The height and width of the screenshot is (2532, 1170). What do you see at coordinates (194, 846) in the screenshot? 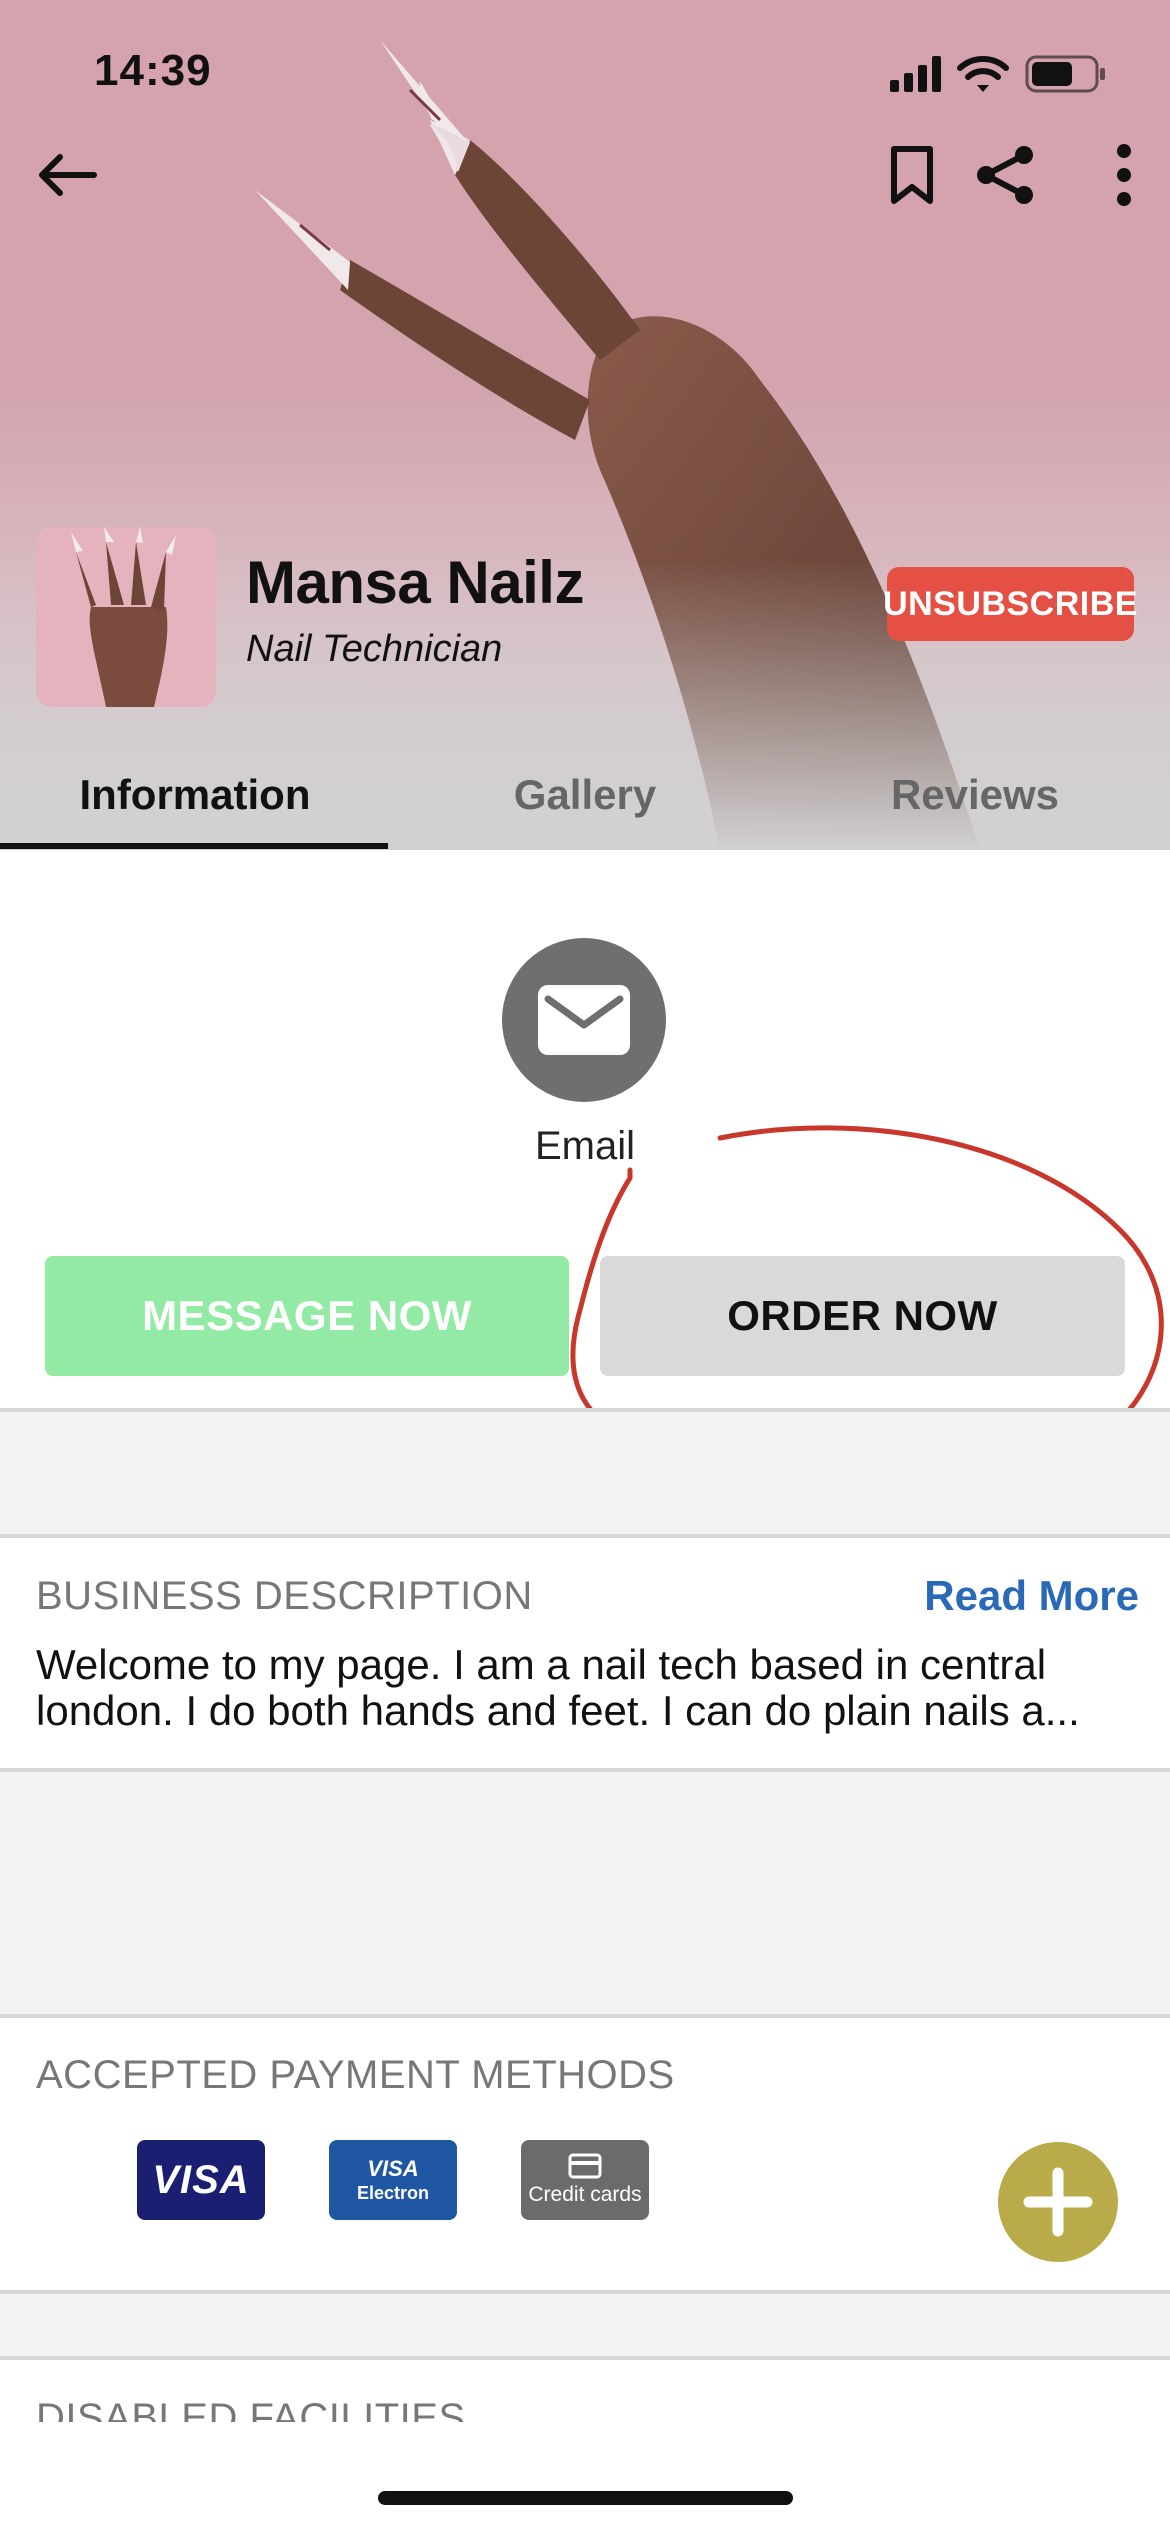
I see `active-tab-indicator` at bounding box center [194, 846].